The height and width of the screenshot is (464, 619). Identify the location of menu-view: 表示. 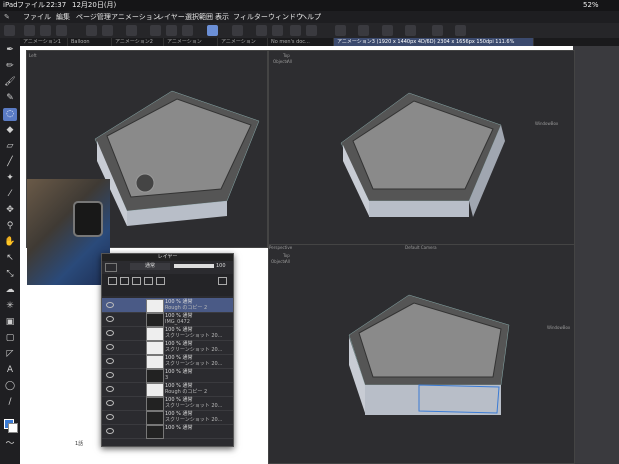
(222, 17).